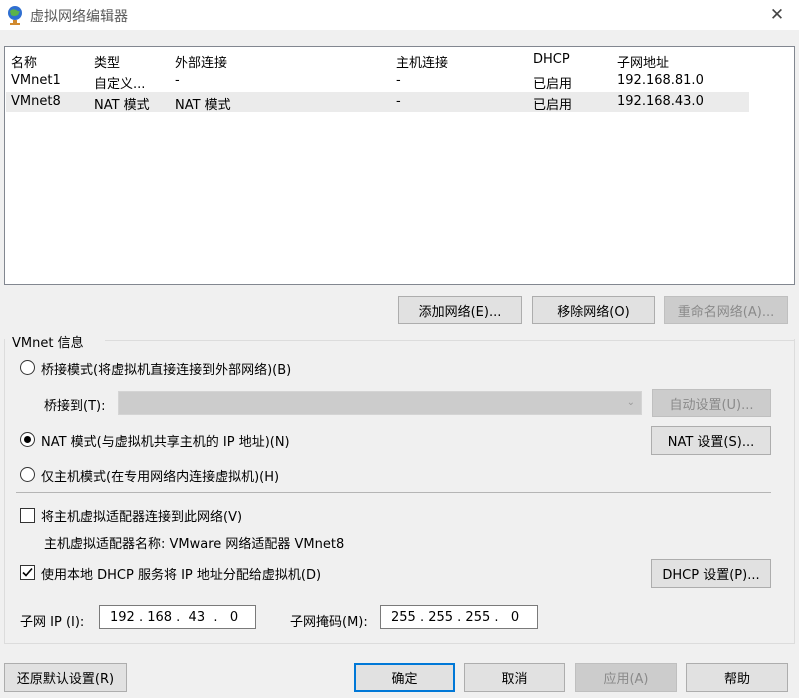 Image resolution: width=799 pixels, height=698 pixels. I want to click on column-header-host: 主机连接, so click(422, 61).